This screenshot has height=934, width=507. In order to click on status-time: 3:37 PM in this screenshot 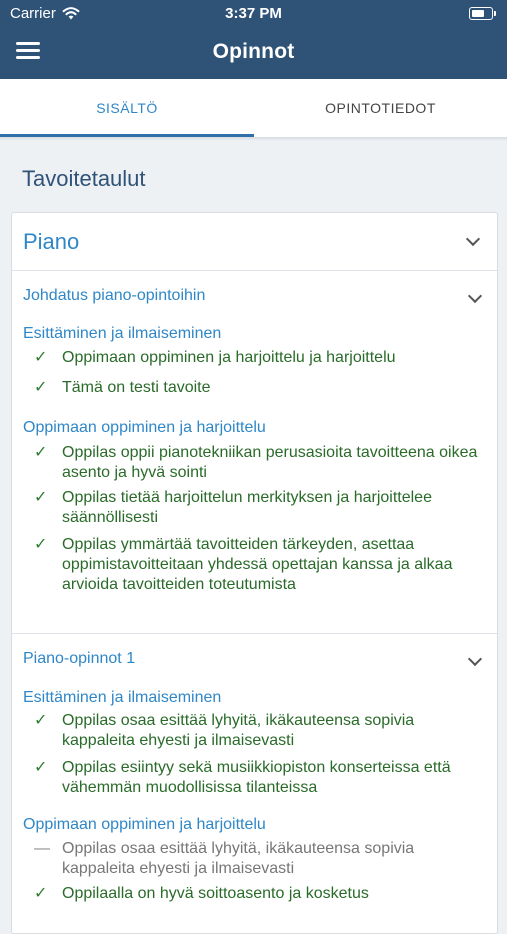, I will do `click(253, 13)`.